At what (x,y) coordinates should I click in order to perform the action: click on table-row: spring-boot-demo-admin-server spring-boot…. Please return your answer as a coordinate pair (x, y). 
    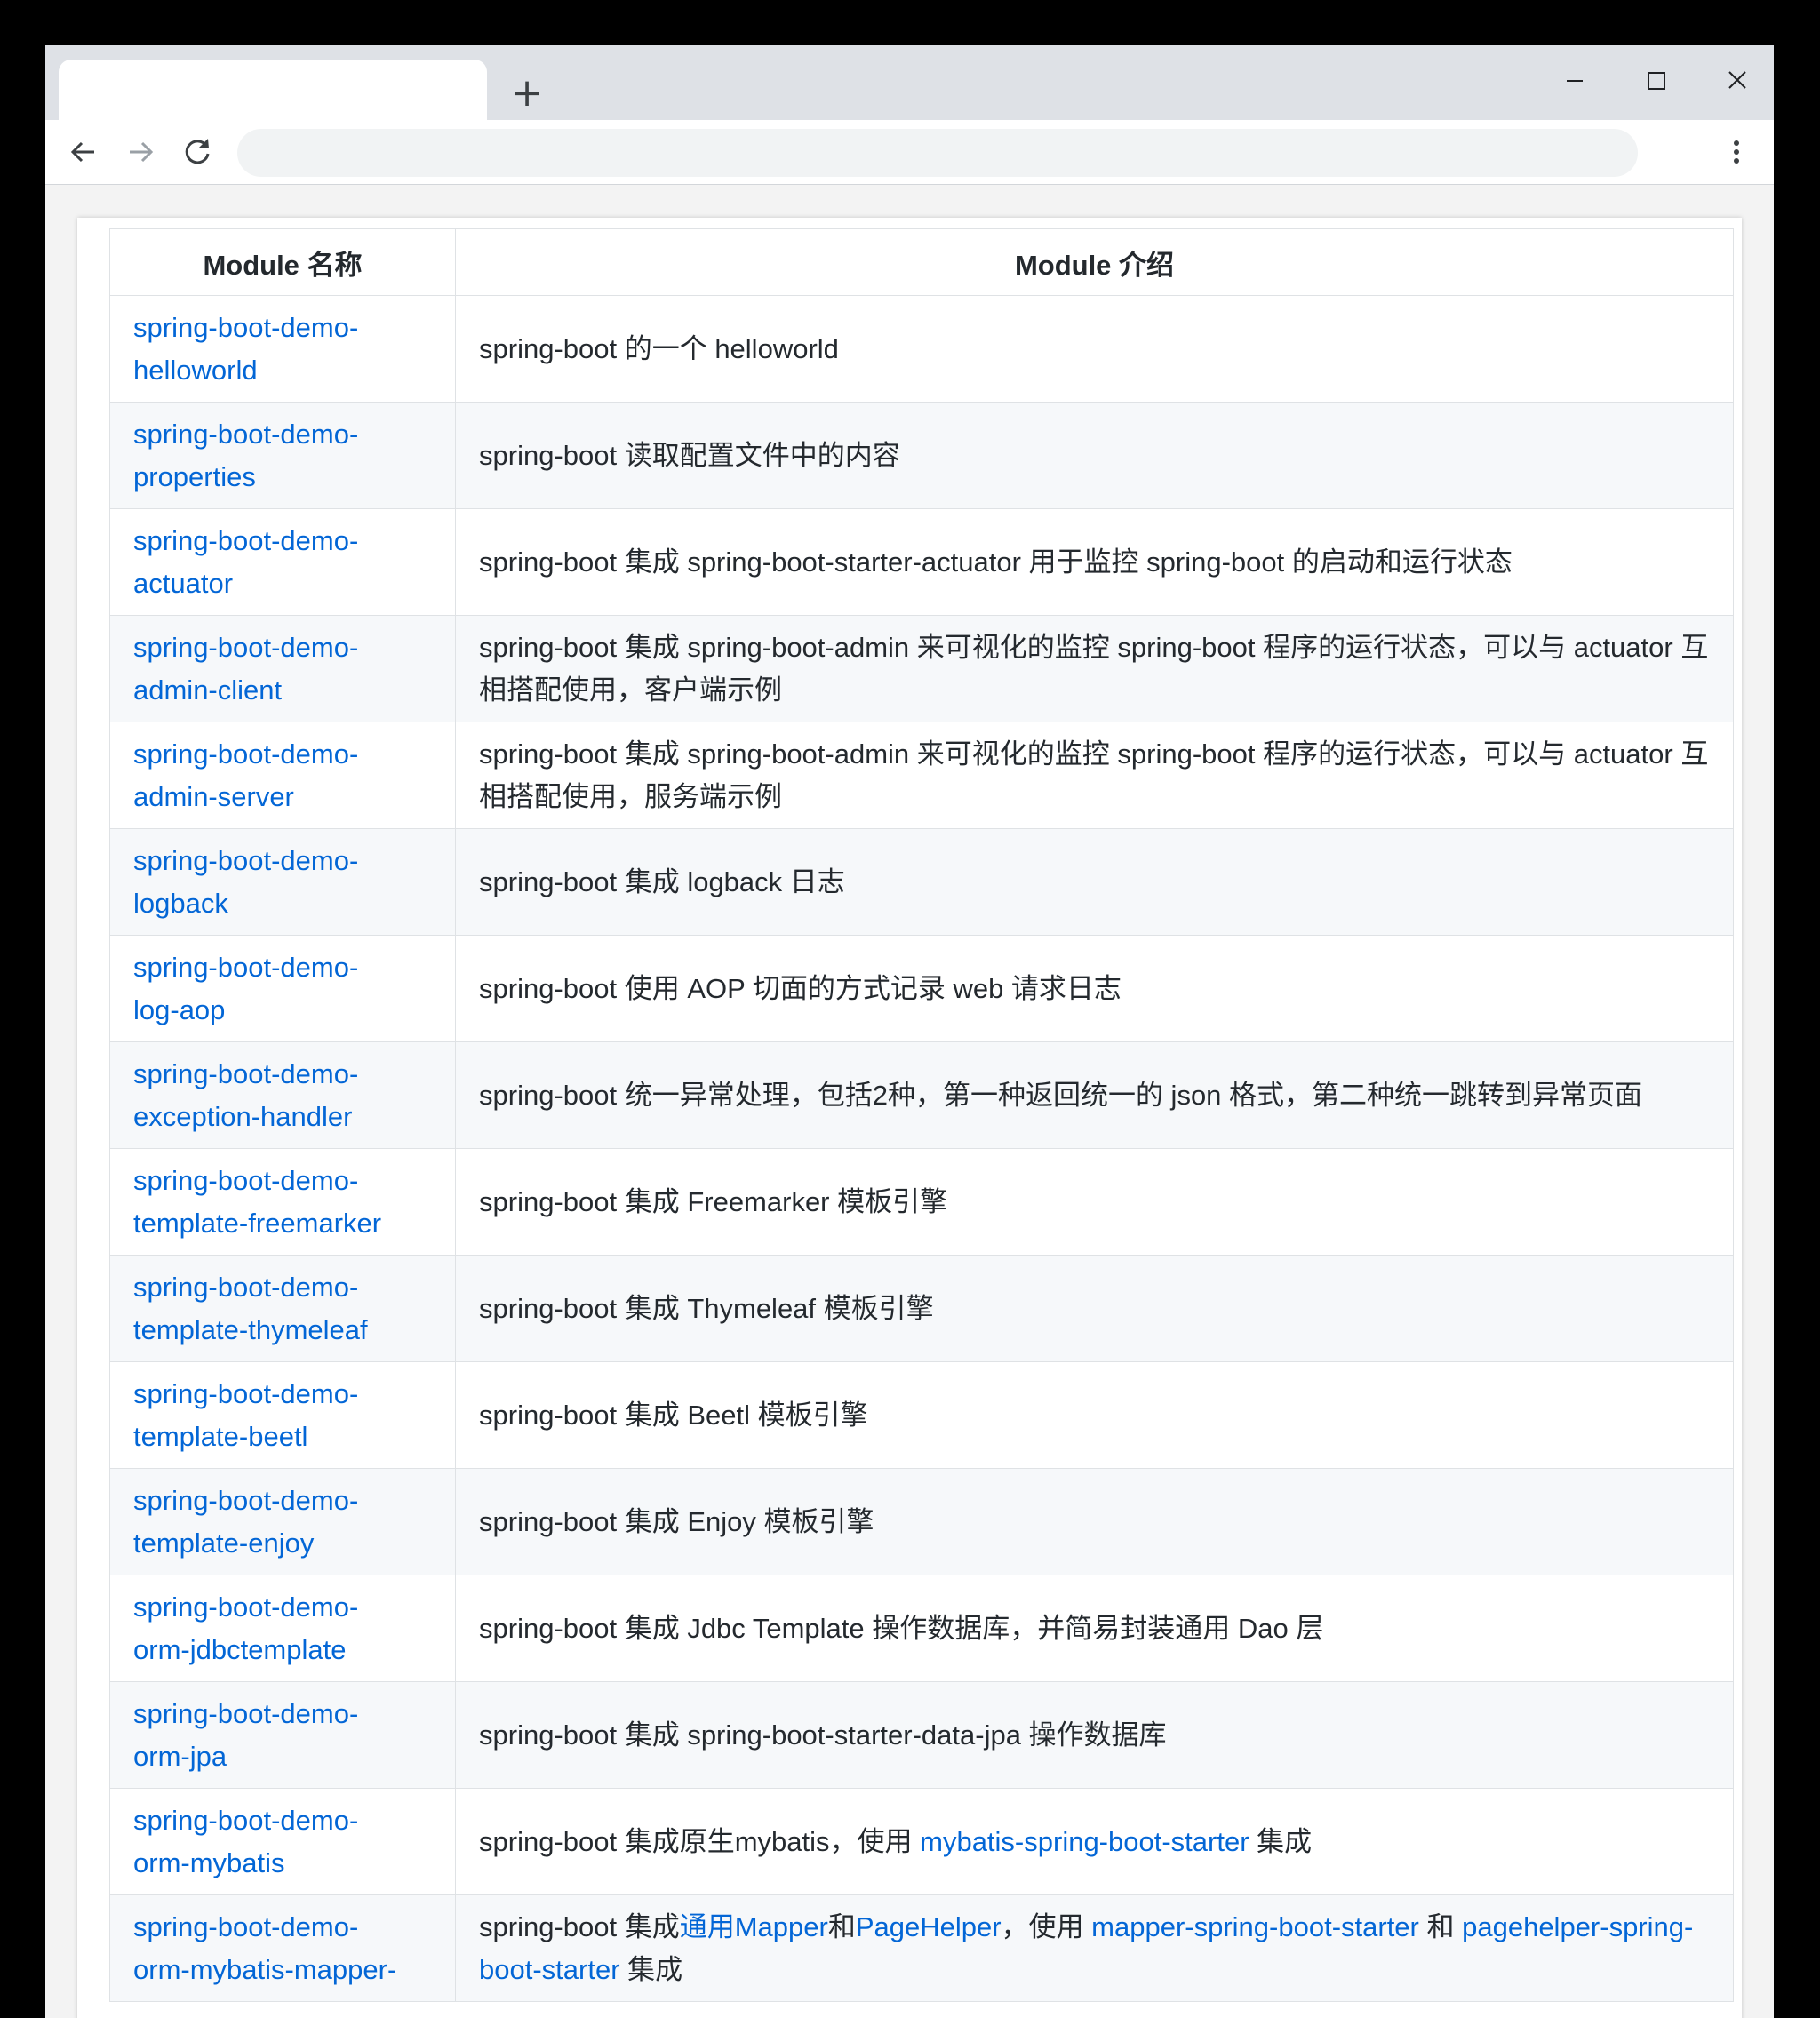
    Looking at the image, I should click on (921, 775).